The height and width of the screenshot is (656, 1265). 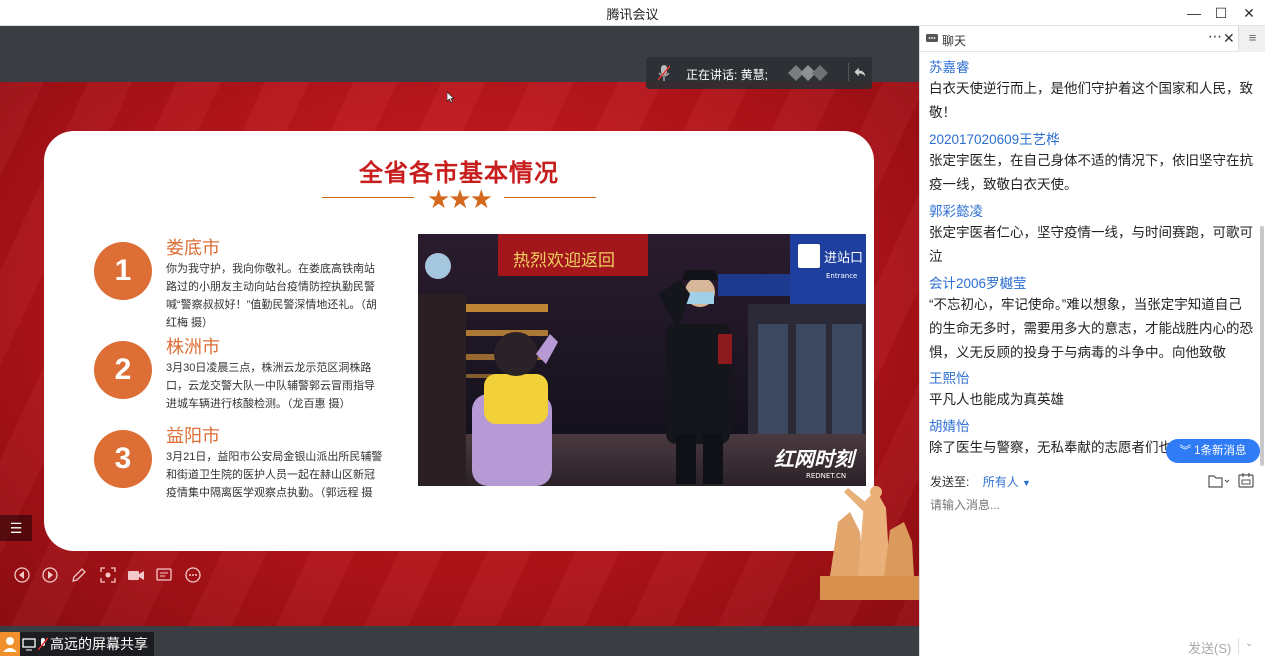 What do you see at coordinates (193, 347) in the screenshot?
I see `city-name: 株洲市` at bounding box center [193, 347].